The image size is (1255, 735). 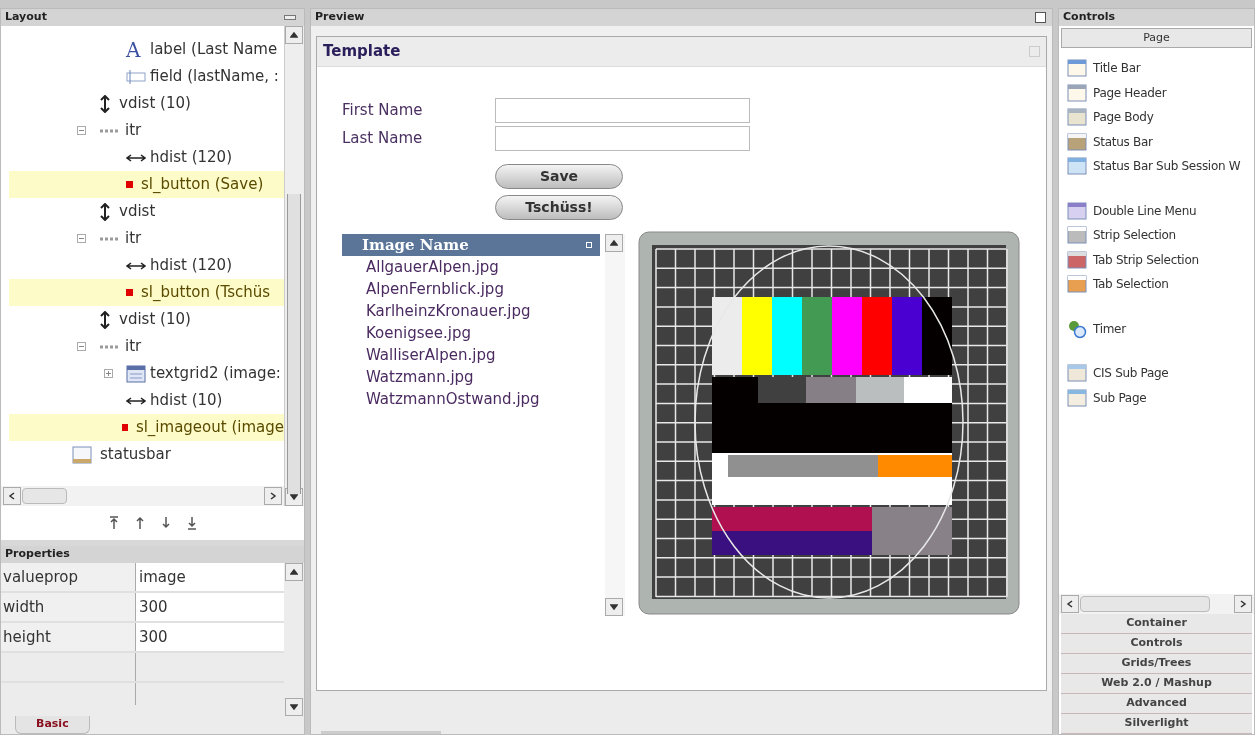 I want to click on grid-row: AllgauerAlpen.jpg, so click(x=471, y=267).